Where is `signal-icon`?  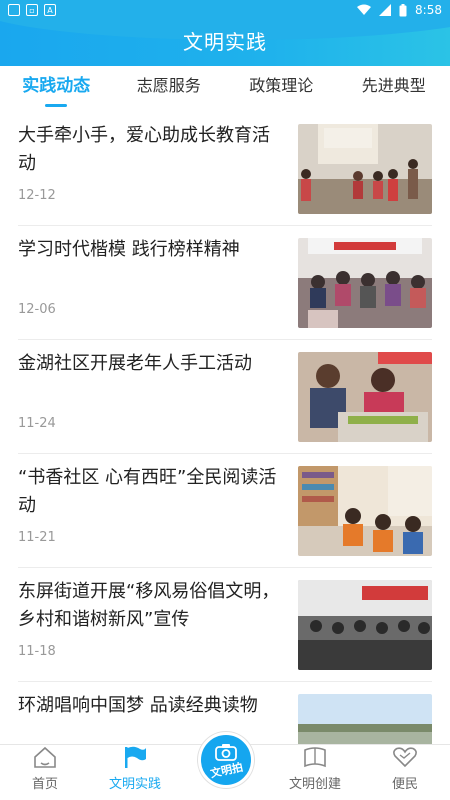
signal-icon is located at coordinates (385, 10).